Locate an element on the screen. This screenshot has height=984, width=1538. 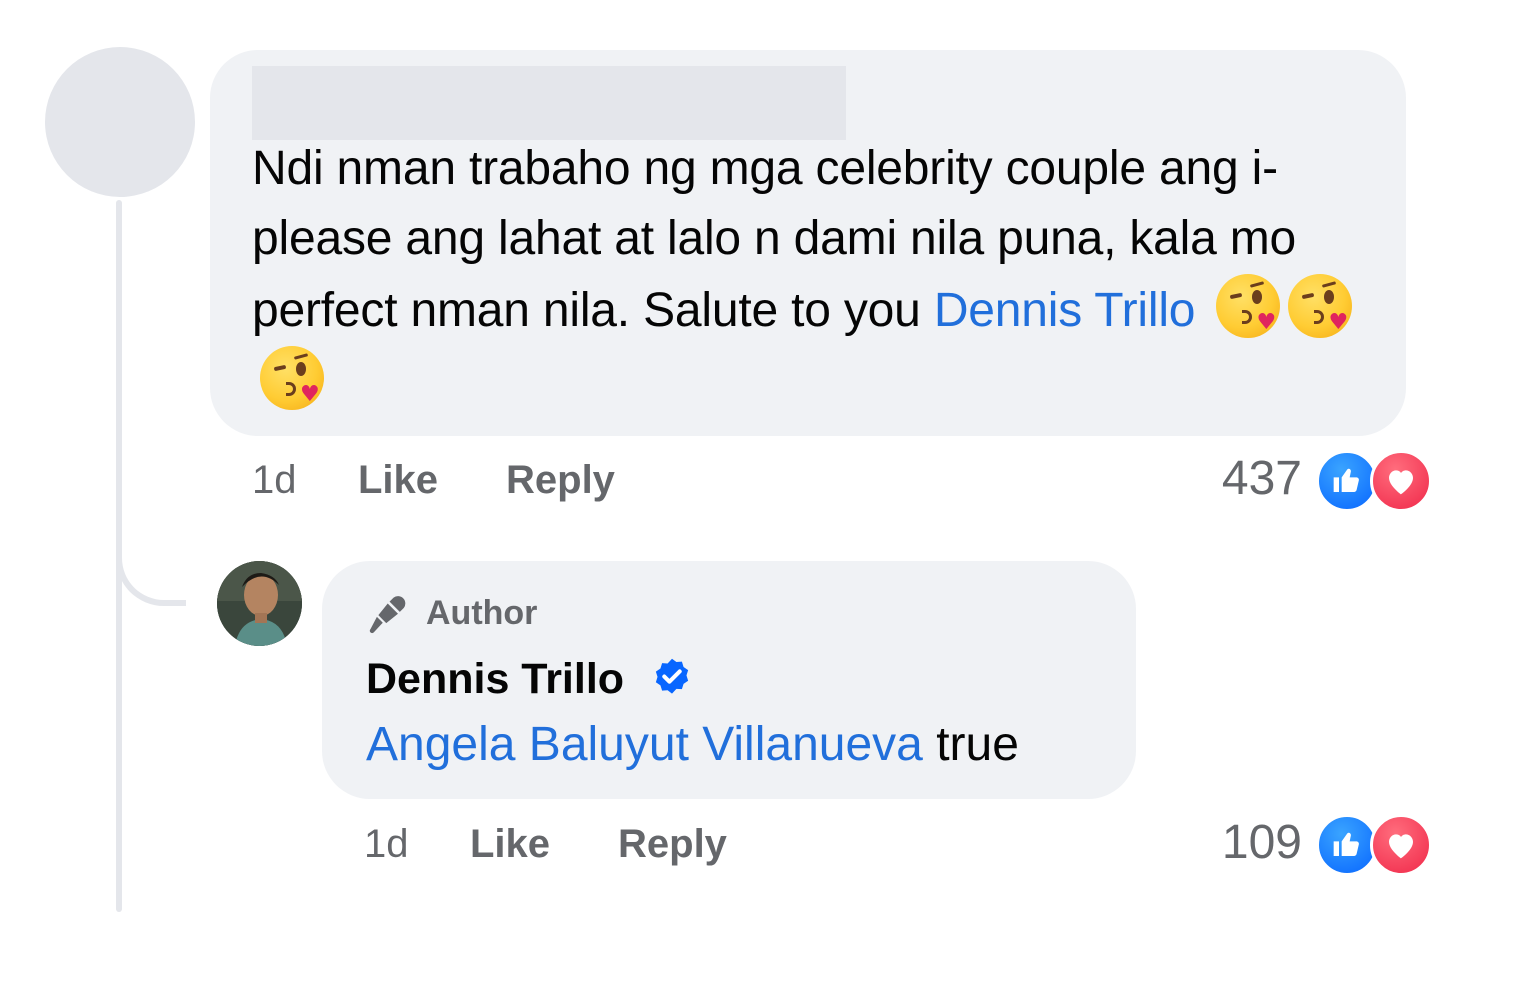
avatar is located at coordinates (120, 122).